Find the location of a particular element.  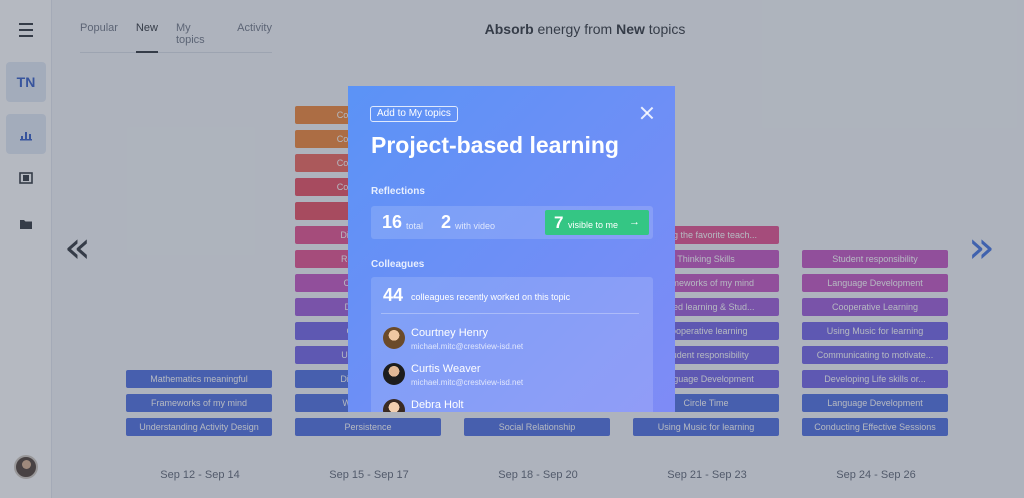

colleague-name: Courtney Henry is located at coordinates (450, 333).